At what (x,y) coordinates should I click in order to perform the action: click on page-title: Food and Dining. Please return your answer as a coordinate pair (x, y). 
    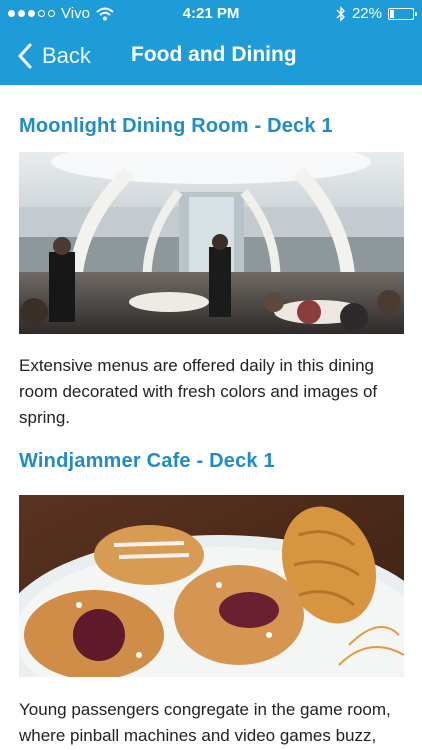
    Looking at the image, I should click on (214, 54).